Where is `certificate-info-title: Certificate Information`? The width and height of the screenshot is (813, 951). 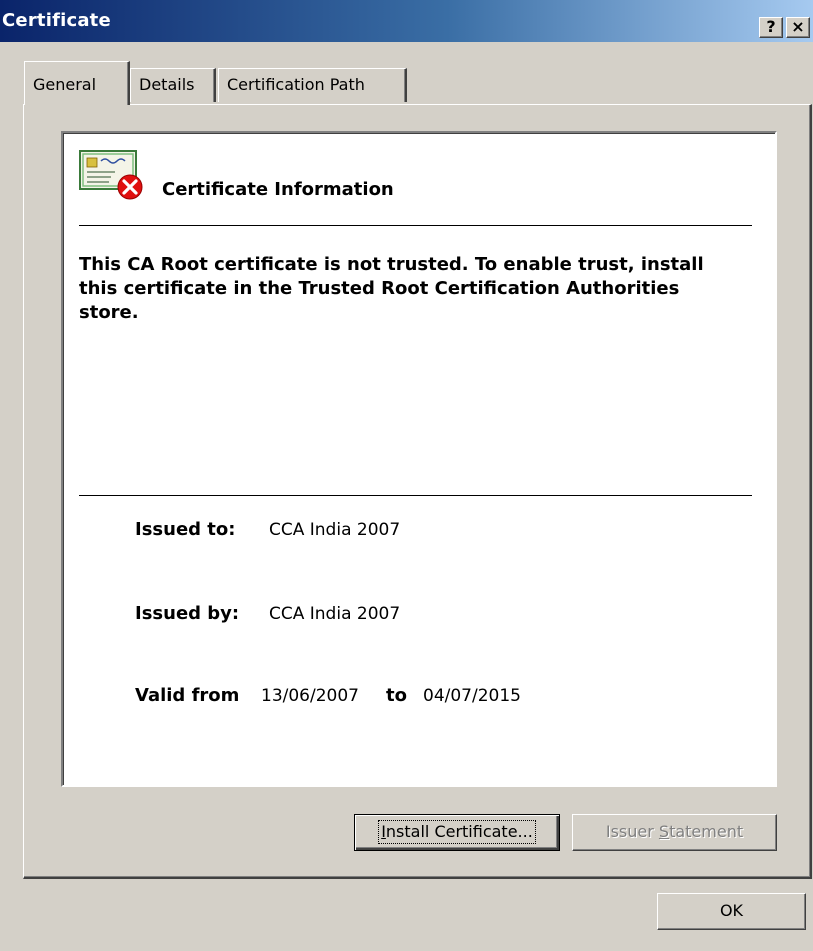
certificate-info-title: Certificate Information is located at coordinates (278, 189).